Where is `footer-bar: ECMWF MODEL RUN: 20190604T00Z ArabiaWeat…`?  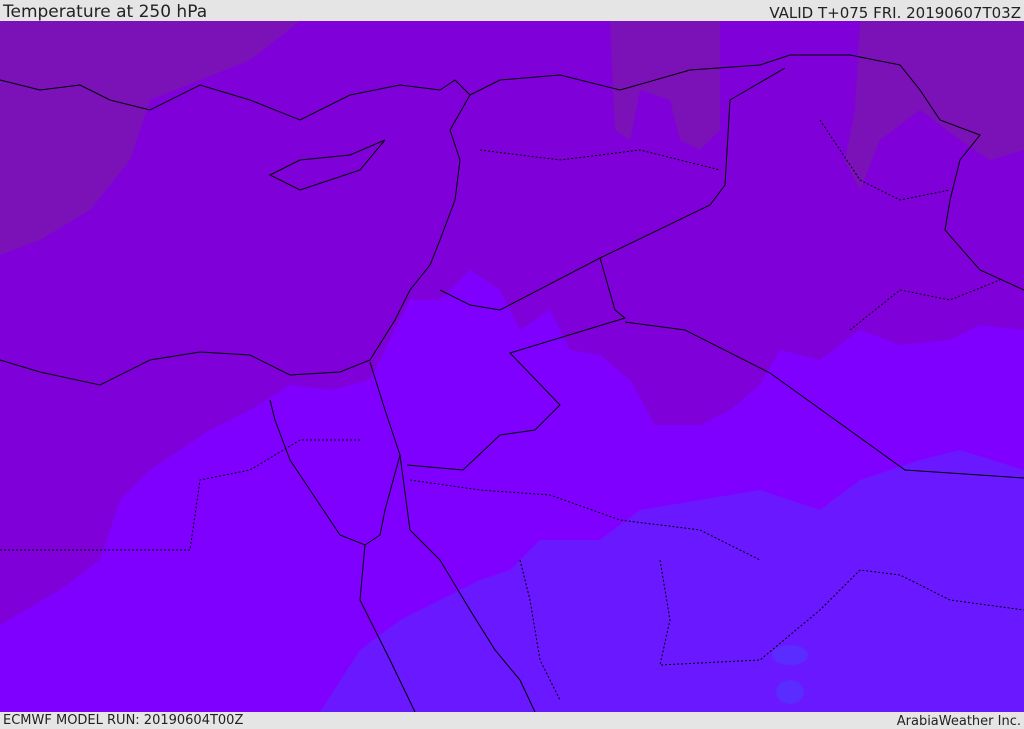
footer-bar: ECMWF MODEL RUN: 20190604T00Z ArabiaWeat… is located at coordinates (512, 720).